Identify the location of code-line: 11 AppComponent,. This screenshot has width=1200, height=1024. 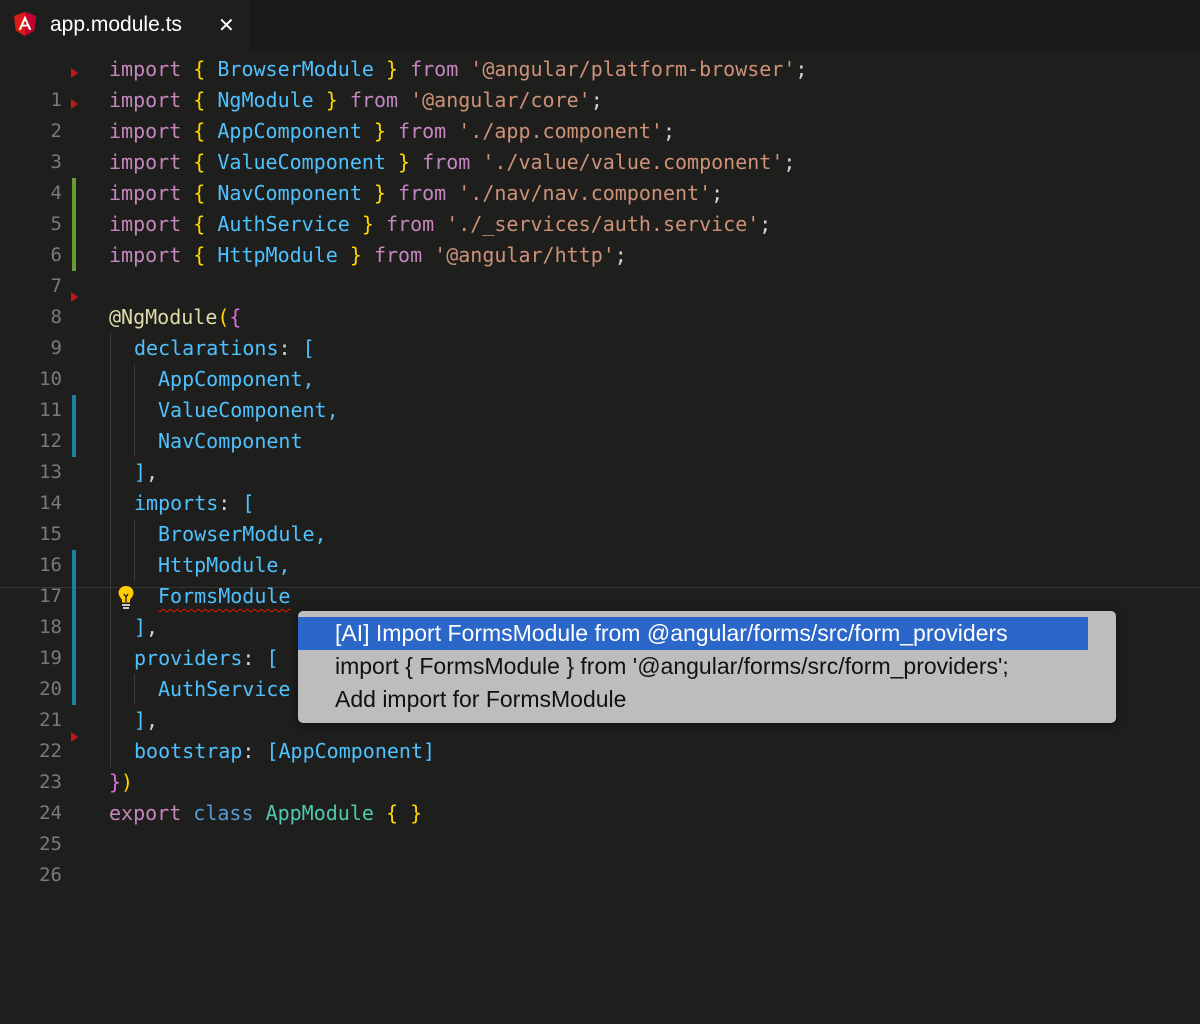
(600, 392).